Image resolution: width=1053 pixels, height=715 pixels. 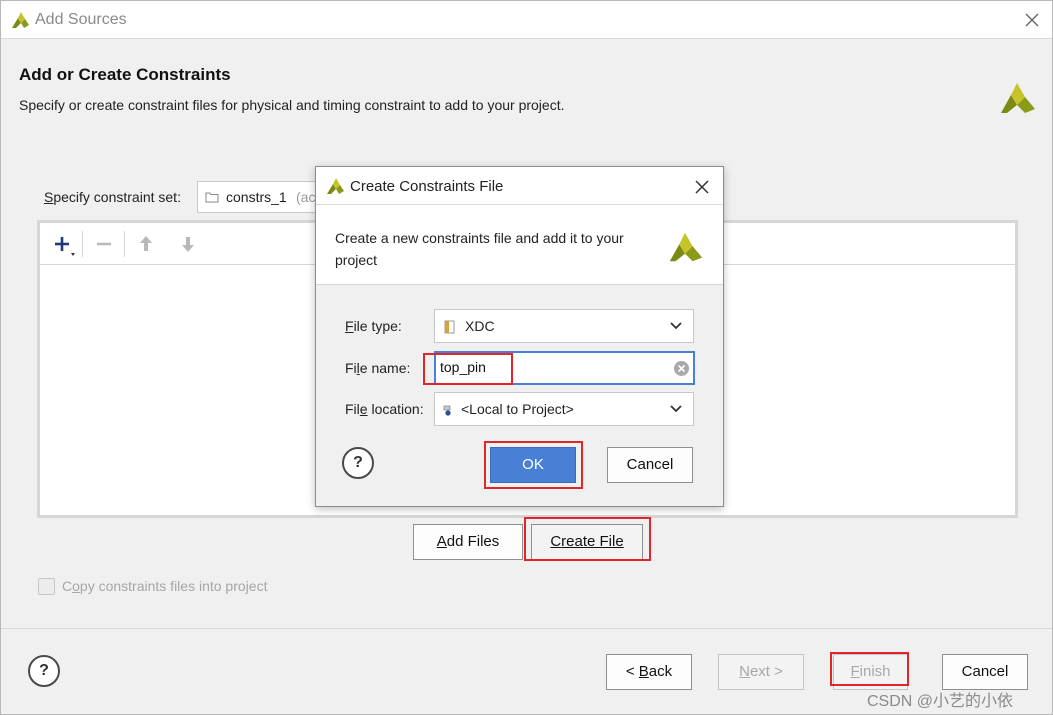 What do you see at coordinates (480, 326) in the screenshot?
I see `file-type-value: XDC` at bounding box center [480, 326].